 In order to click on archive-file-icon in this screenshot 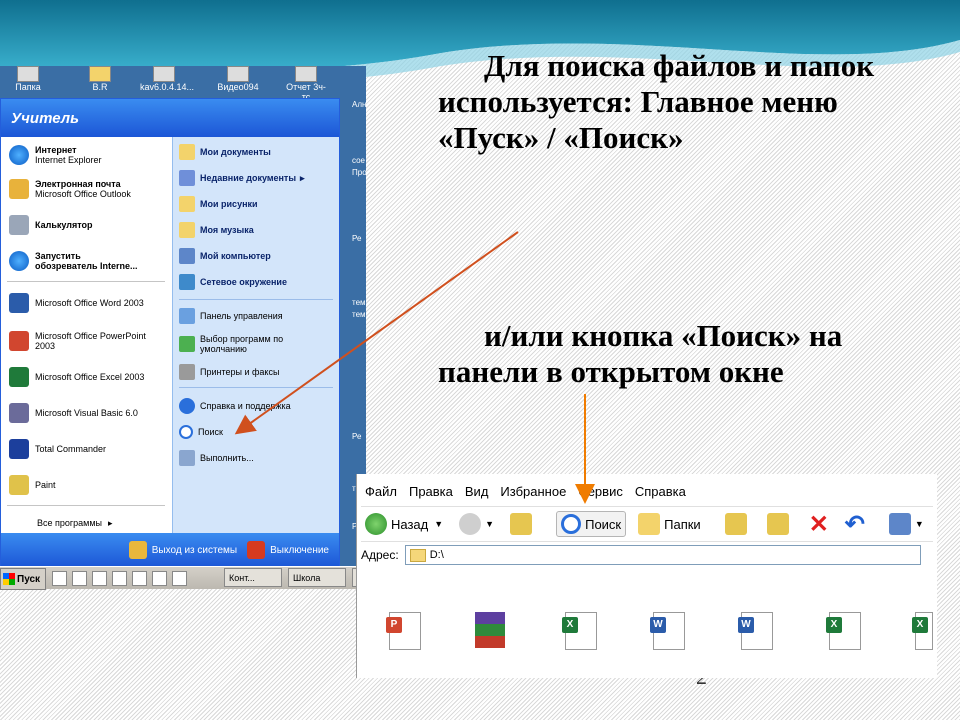, I will do `click(490, 630)`.